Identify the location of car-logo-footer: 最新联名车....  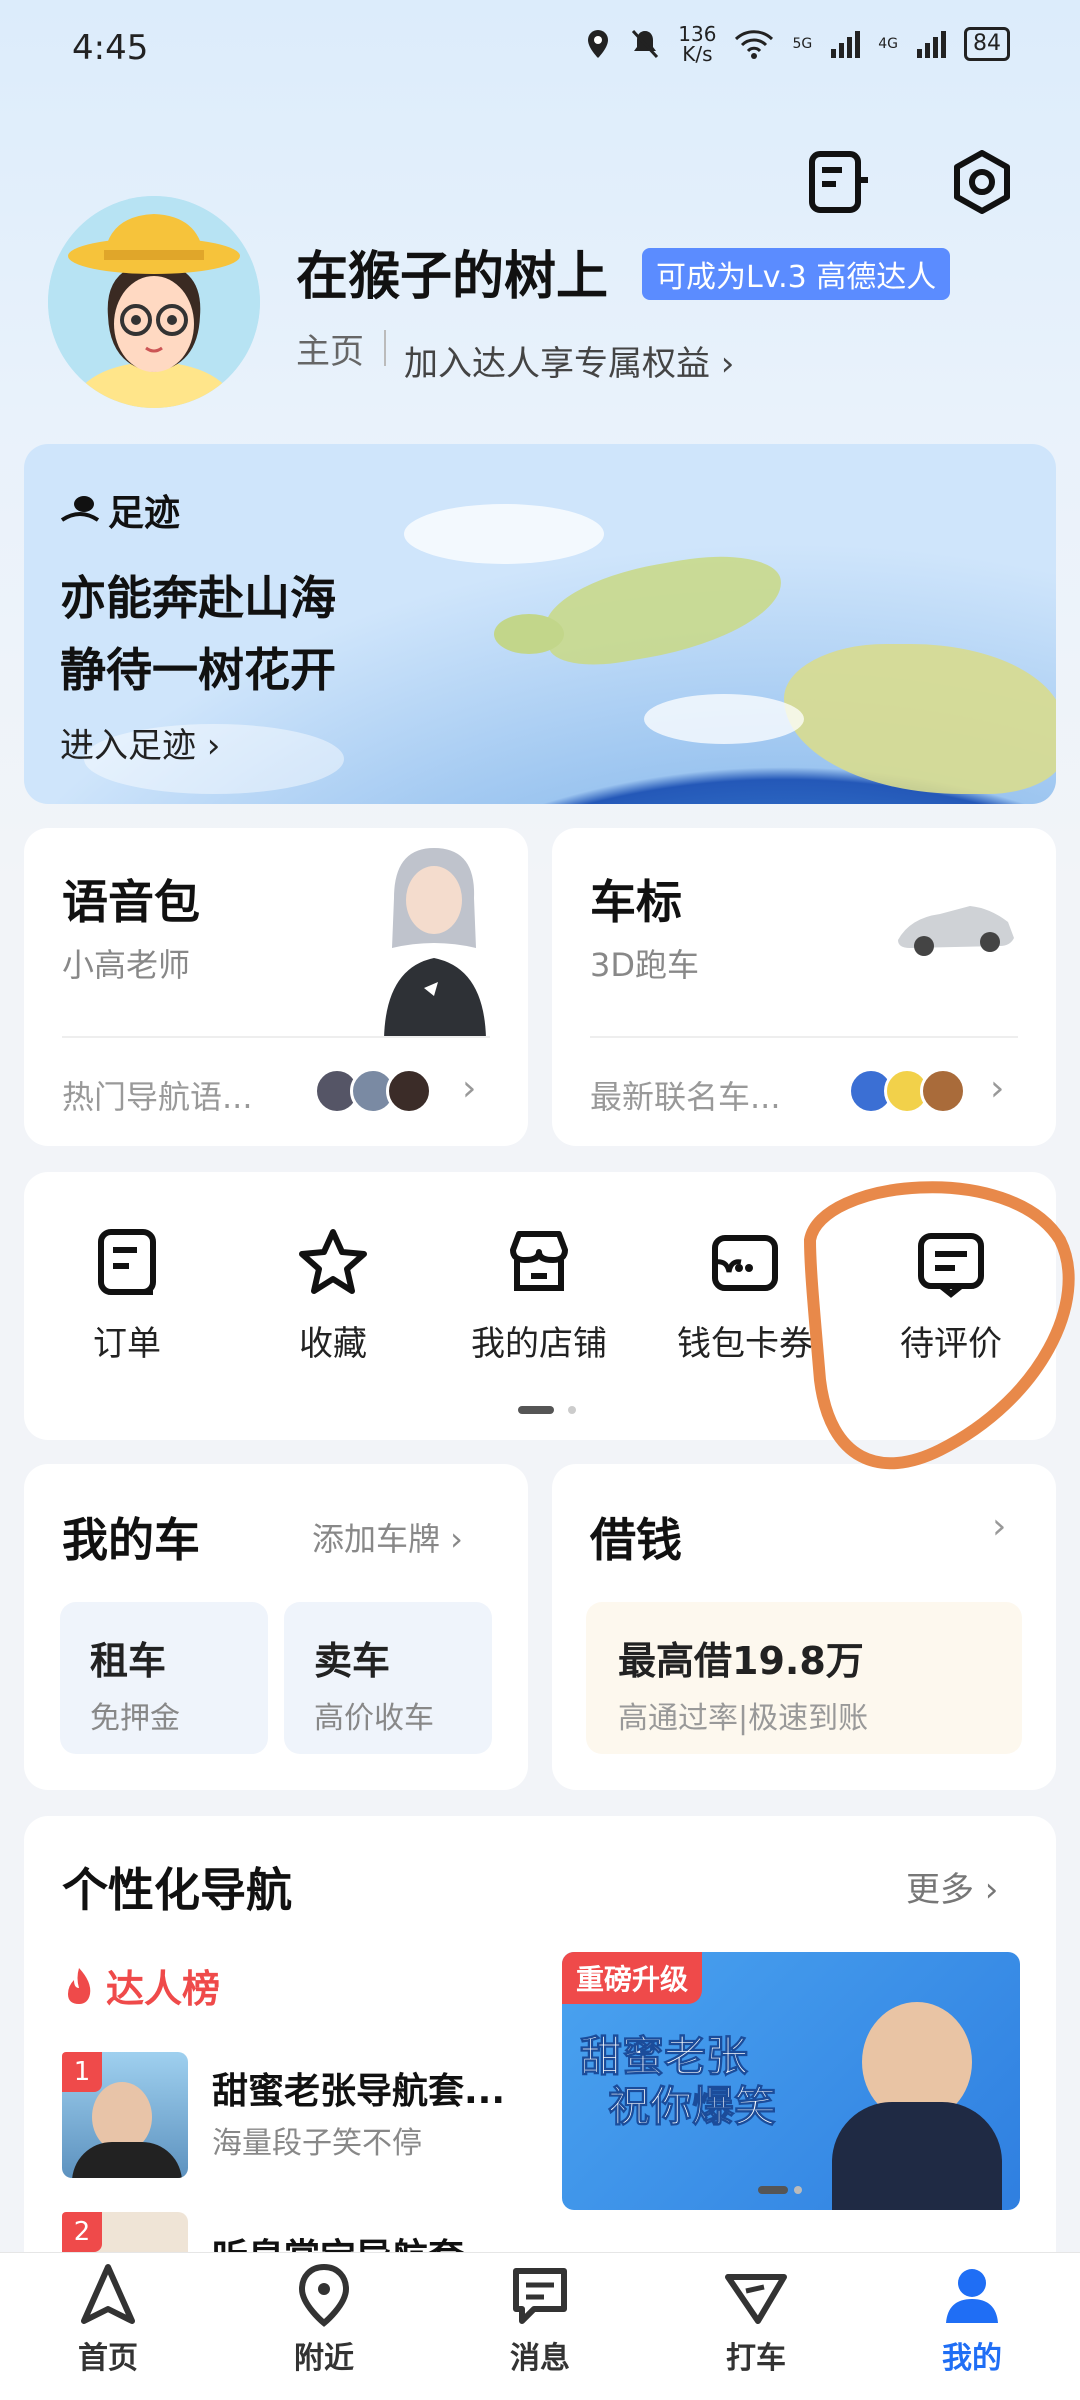
(685, 1097).